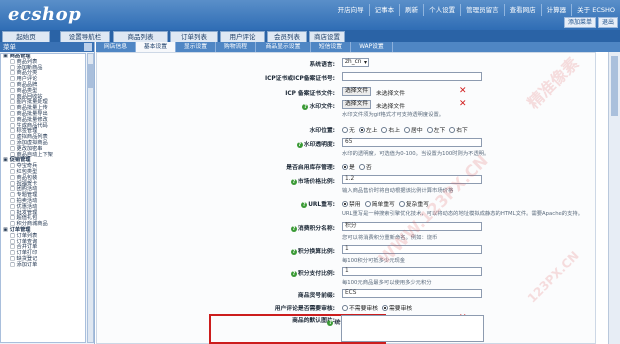  What do you see at coordinates (413, 203) in the screenshot?
I see `rewrite-complex: 复杂重写` at bounding box center [413, 203].